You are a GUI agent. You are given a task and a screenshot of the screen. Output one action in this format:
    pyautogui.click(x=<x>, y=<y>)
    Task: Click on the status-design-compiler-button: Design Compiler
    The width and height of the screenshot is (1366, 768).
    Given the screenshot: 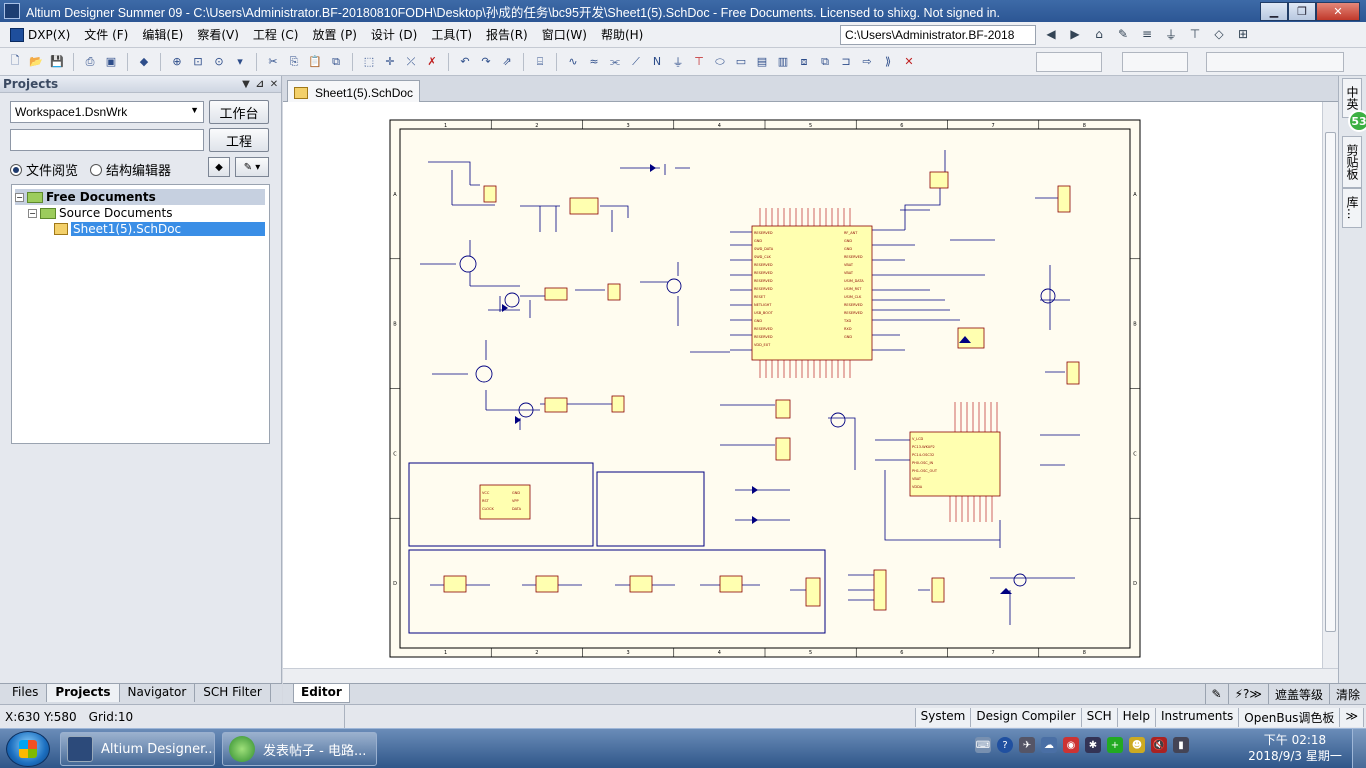 What is the action you would take?
    pyautogui.click(x=1026, y=717)
    